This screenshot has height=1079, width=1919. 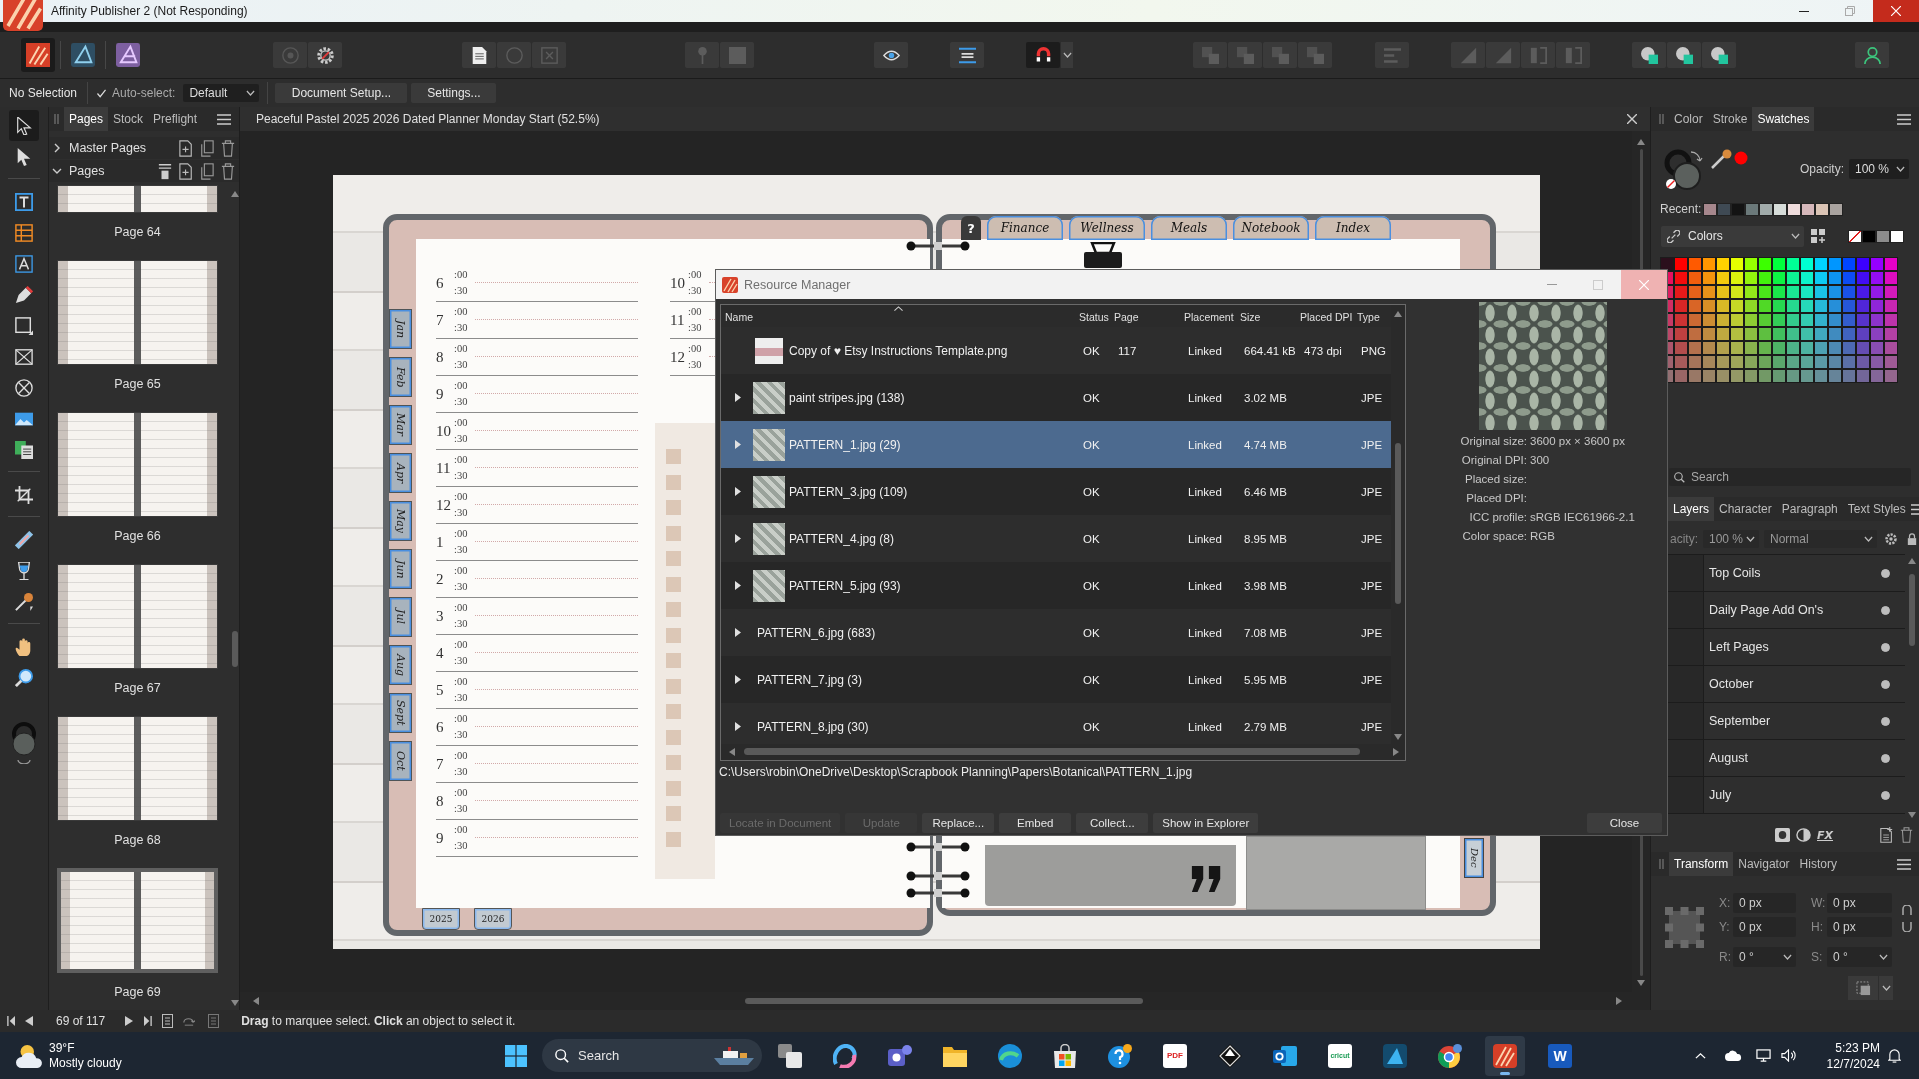 I want to click on panel-tab: Pages, so click(x=86, y=119).